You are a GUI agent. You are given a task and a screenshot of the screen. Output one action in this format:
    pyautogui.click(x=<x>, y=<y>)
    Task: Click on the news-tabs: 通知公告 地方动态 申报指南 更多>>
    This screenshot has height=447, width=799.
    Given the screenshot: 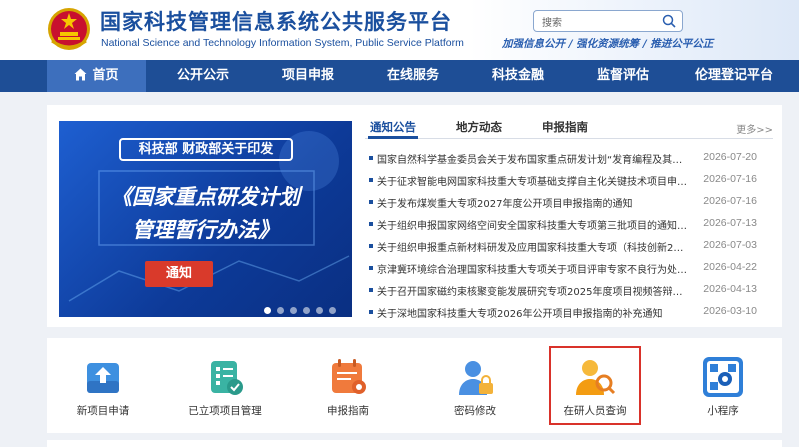 What is the action you would take?
    pyautogui.click(x=569, y=128)
    